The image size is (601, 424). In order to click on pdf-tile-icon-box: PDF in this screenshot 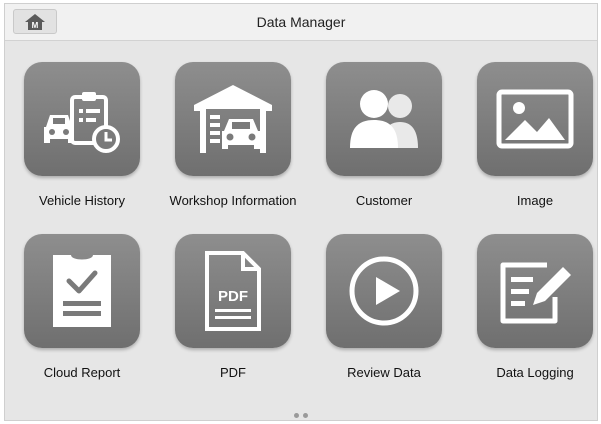, I will do `click(233, 291)`.